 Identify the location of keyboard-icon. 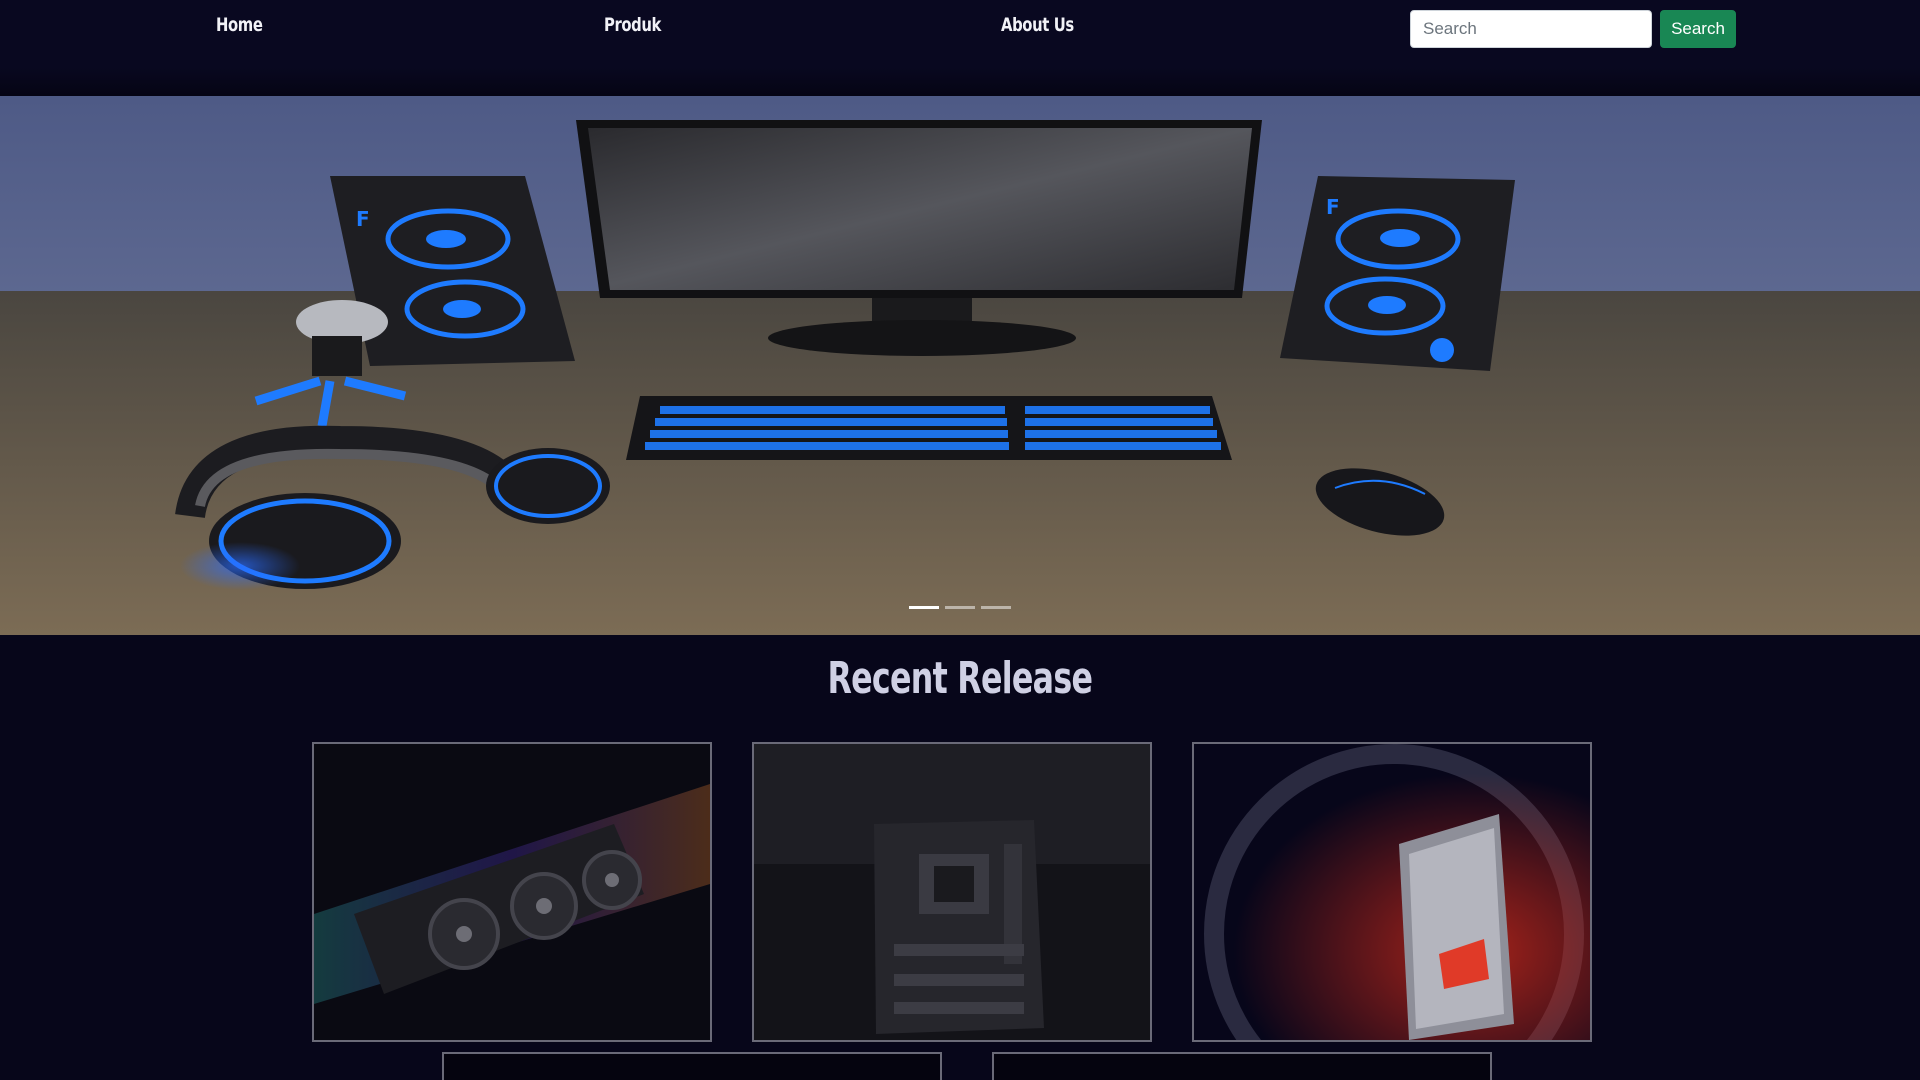
(929, 428).